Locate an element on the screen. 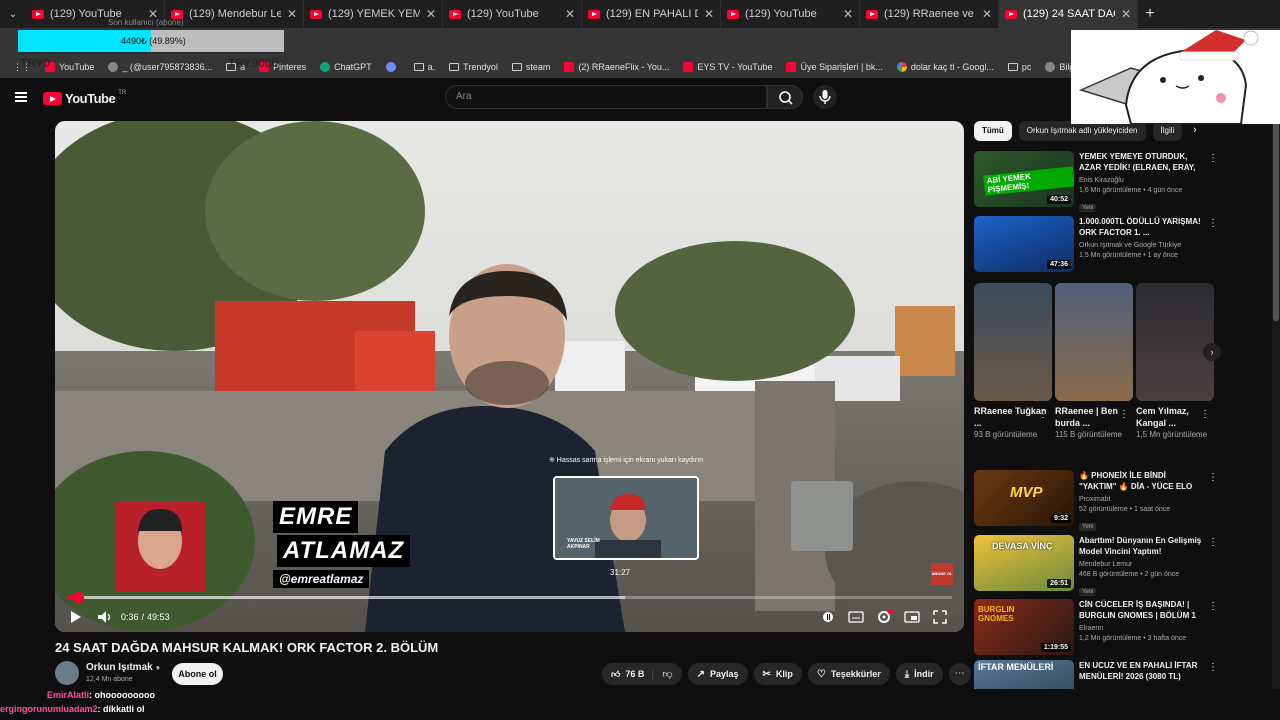 This screenshot has width=1280, height=720. channel-name-text: Orkun Işıtmak is located at coordinates (119, 667).